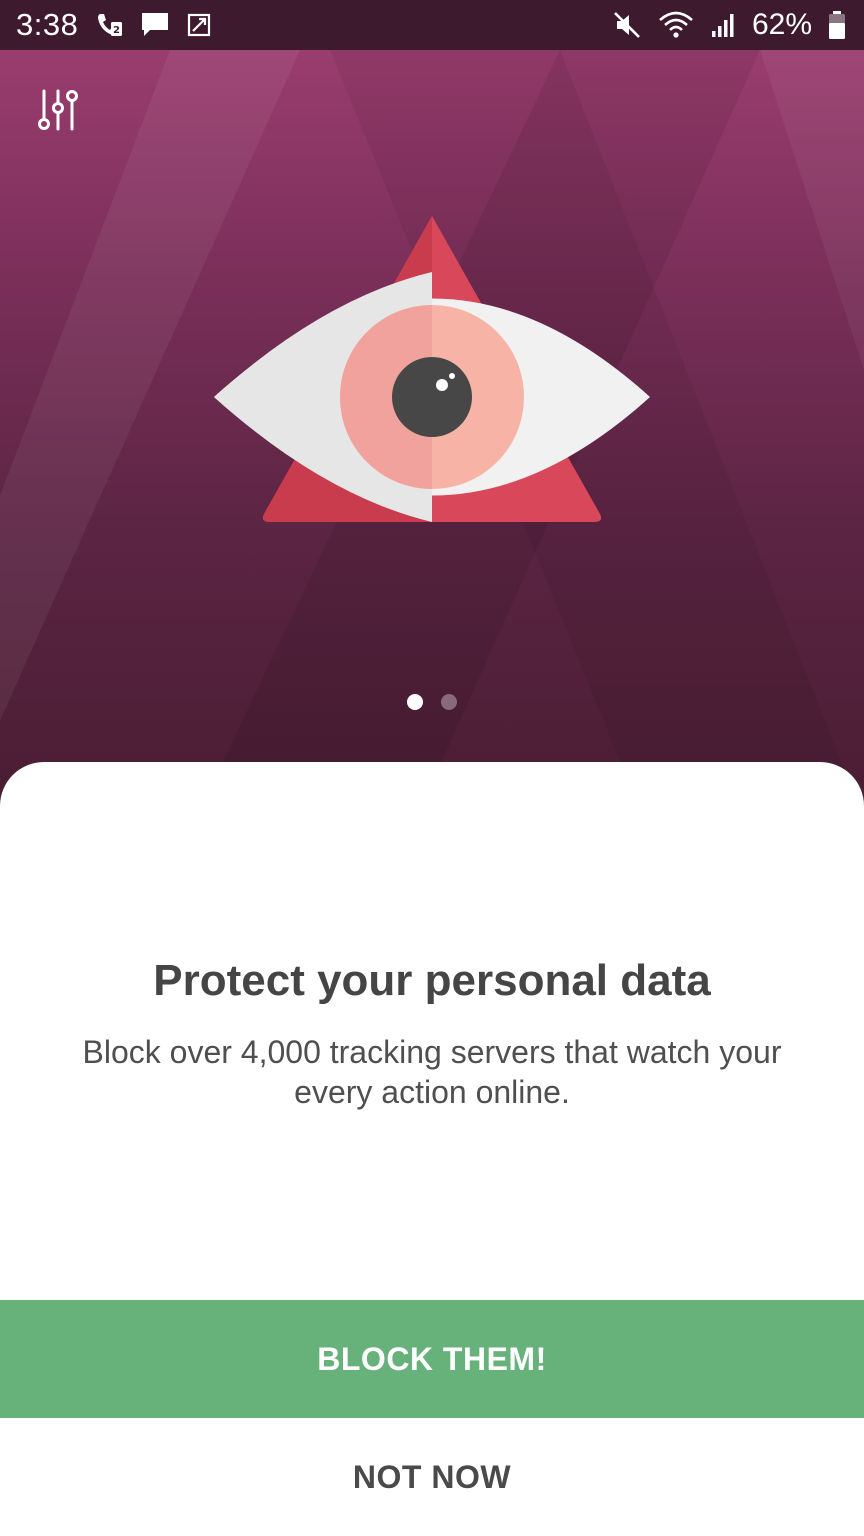 The width and height of the screenshot is (864, 1536). Describe the element at coordinates (432, 25) in the screenshot. I see `status-bar: 3:38 2 62%` at that location.